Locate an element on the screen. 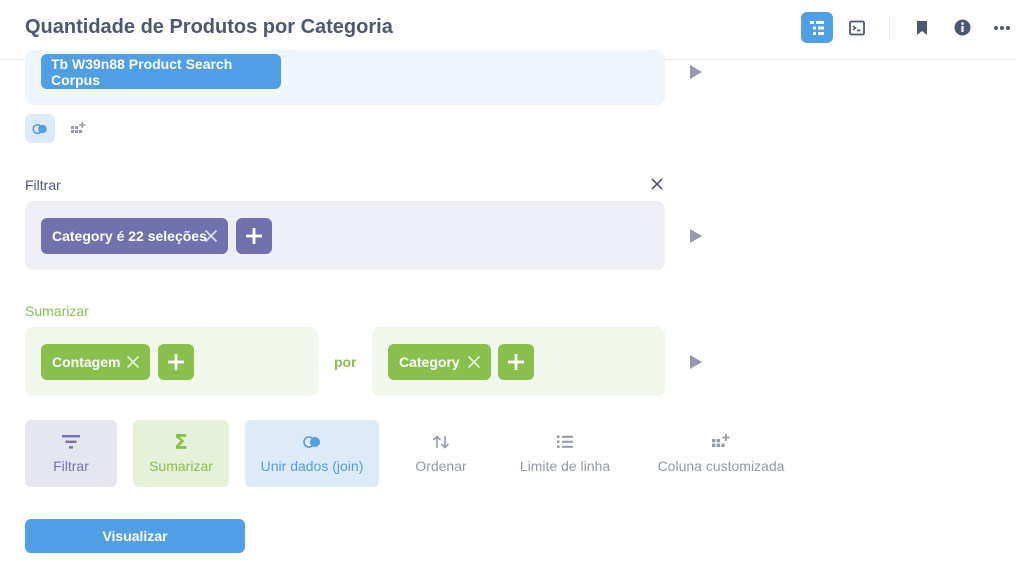 This screenshot has height=577, width=1016. filter-pill: Category é 22 seleções is located at coordinates (134, 236).